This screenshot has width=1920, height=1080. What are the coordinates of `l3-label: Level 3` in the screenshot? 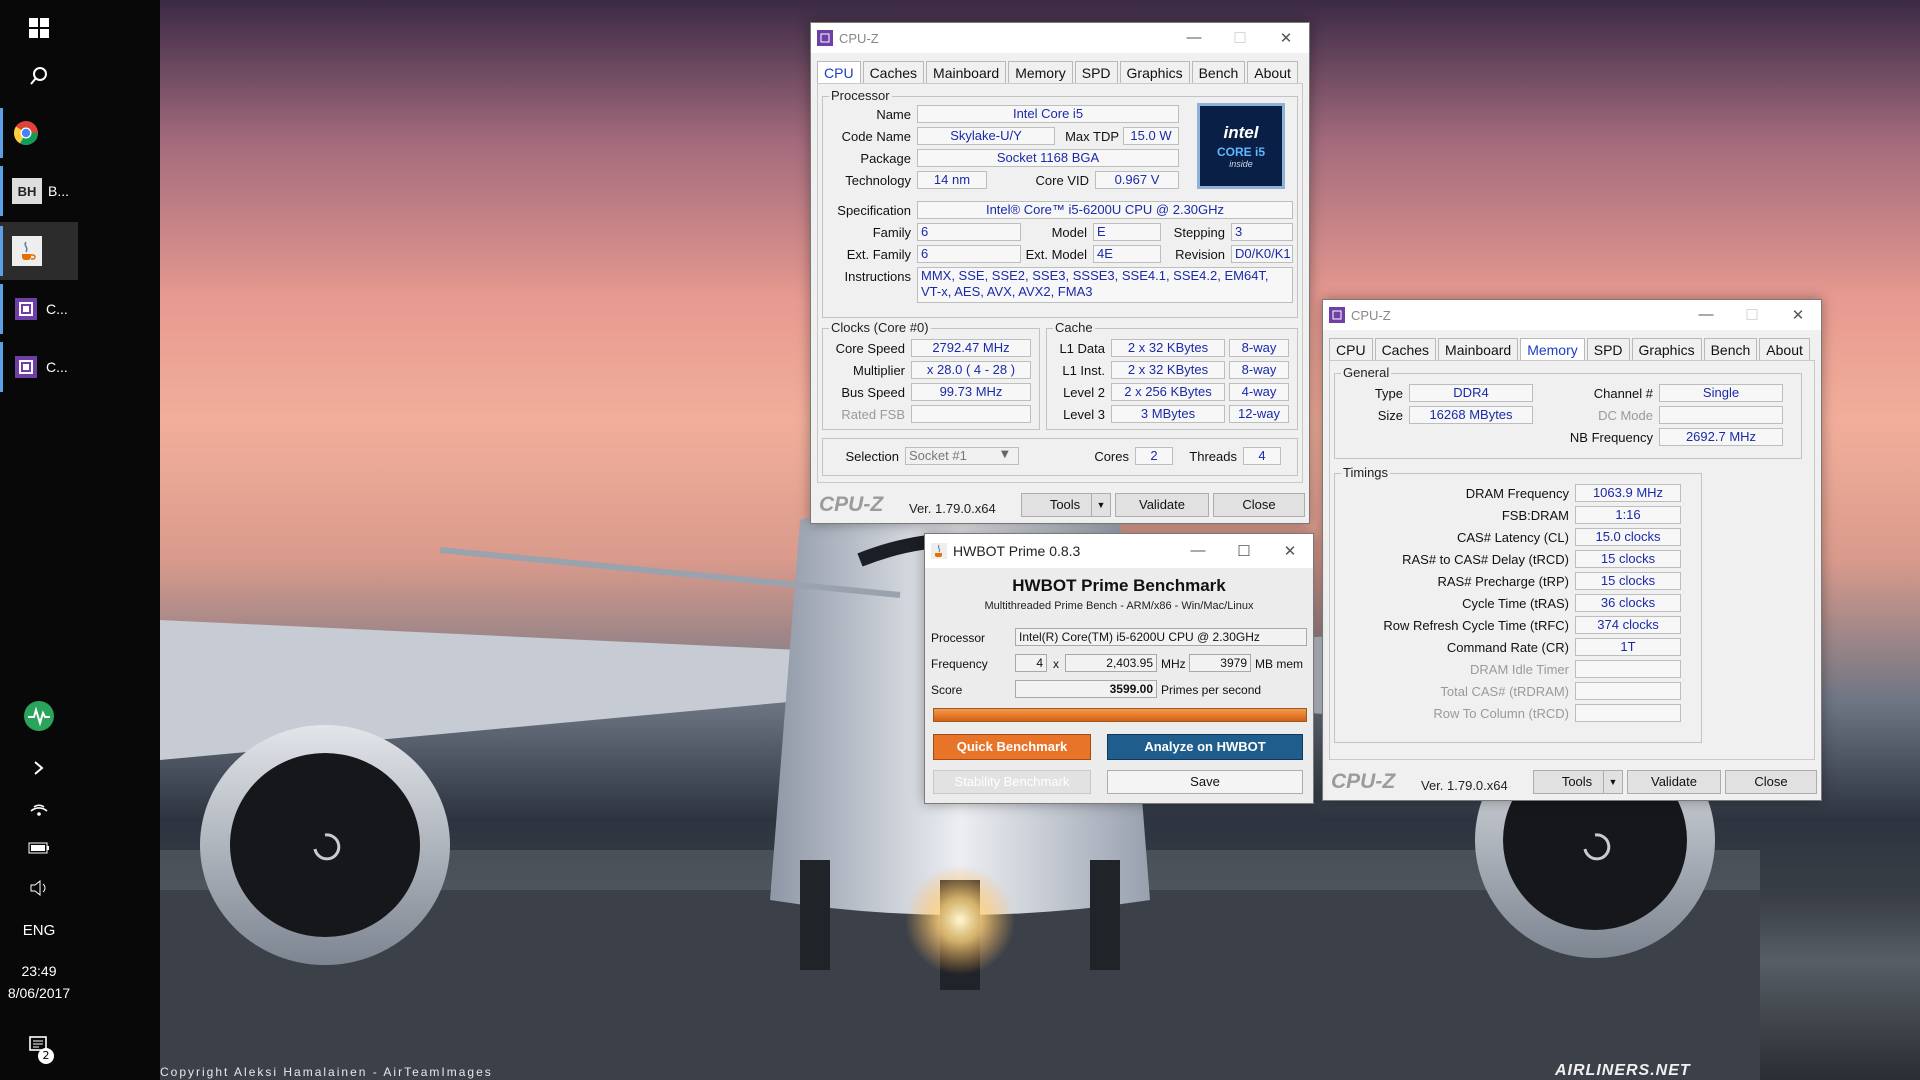 It's located at (1084, 414).